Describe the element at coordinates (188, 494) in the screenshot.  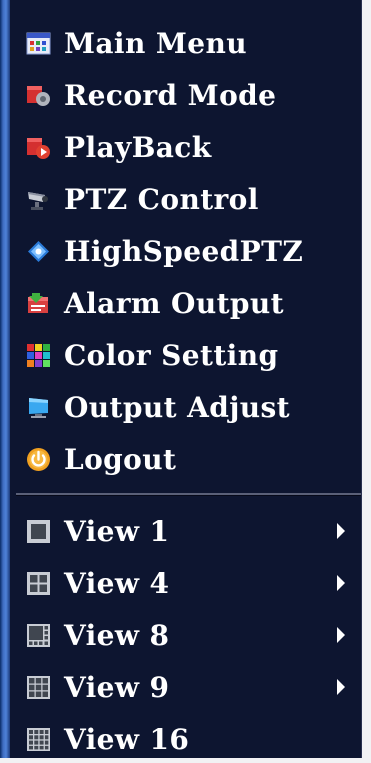
I see `menu-separator` at that location.